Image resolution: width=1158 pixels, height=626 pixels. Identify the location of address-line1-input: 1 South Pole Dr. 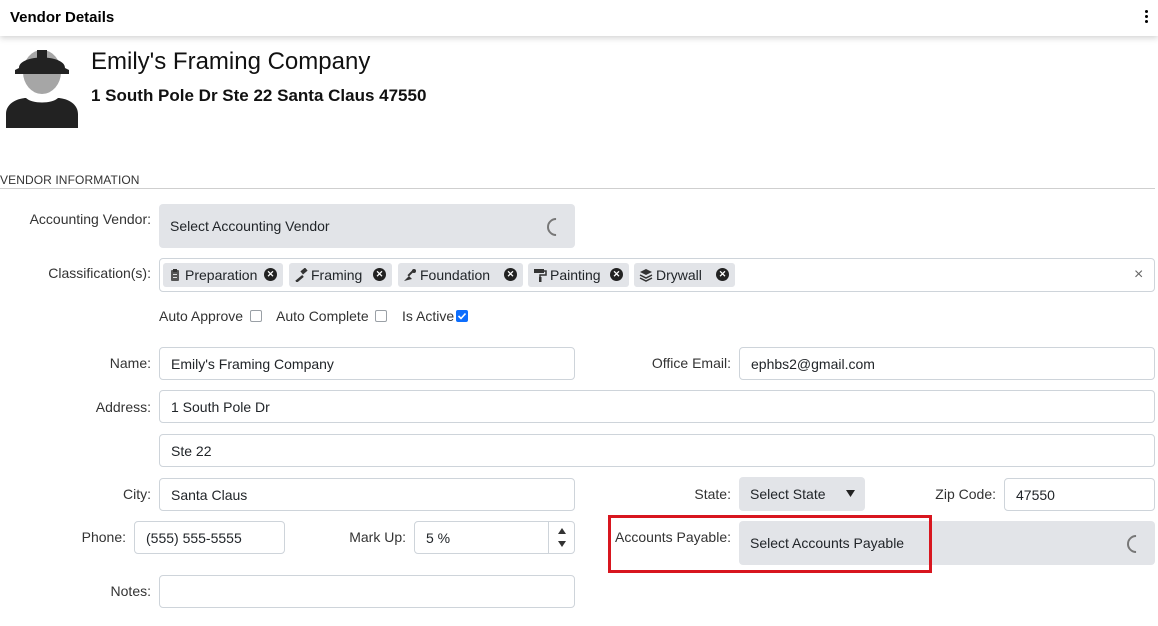
(657, 406).